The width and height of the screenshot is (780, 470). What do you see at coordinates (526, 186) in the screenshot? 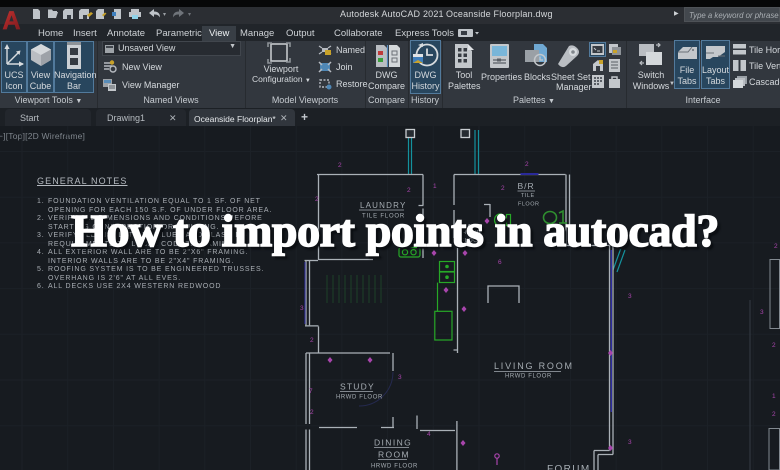
I see `svg-text: B/R` at bounding box center [526, 186].